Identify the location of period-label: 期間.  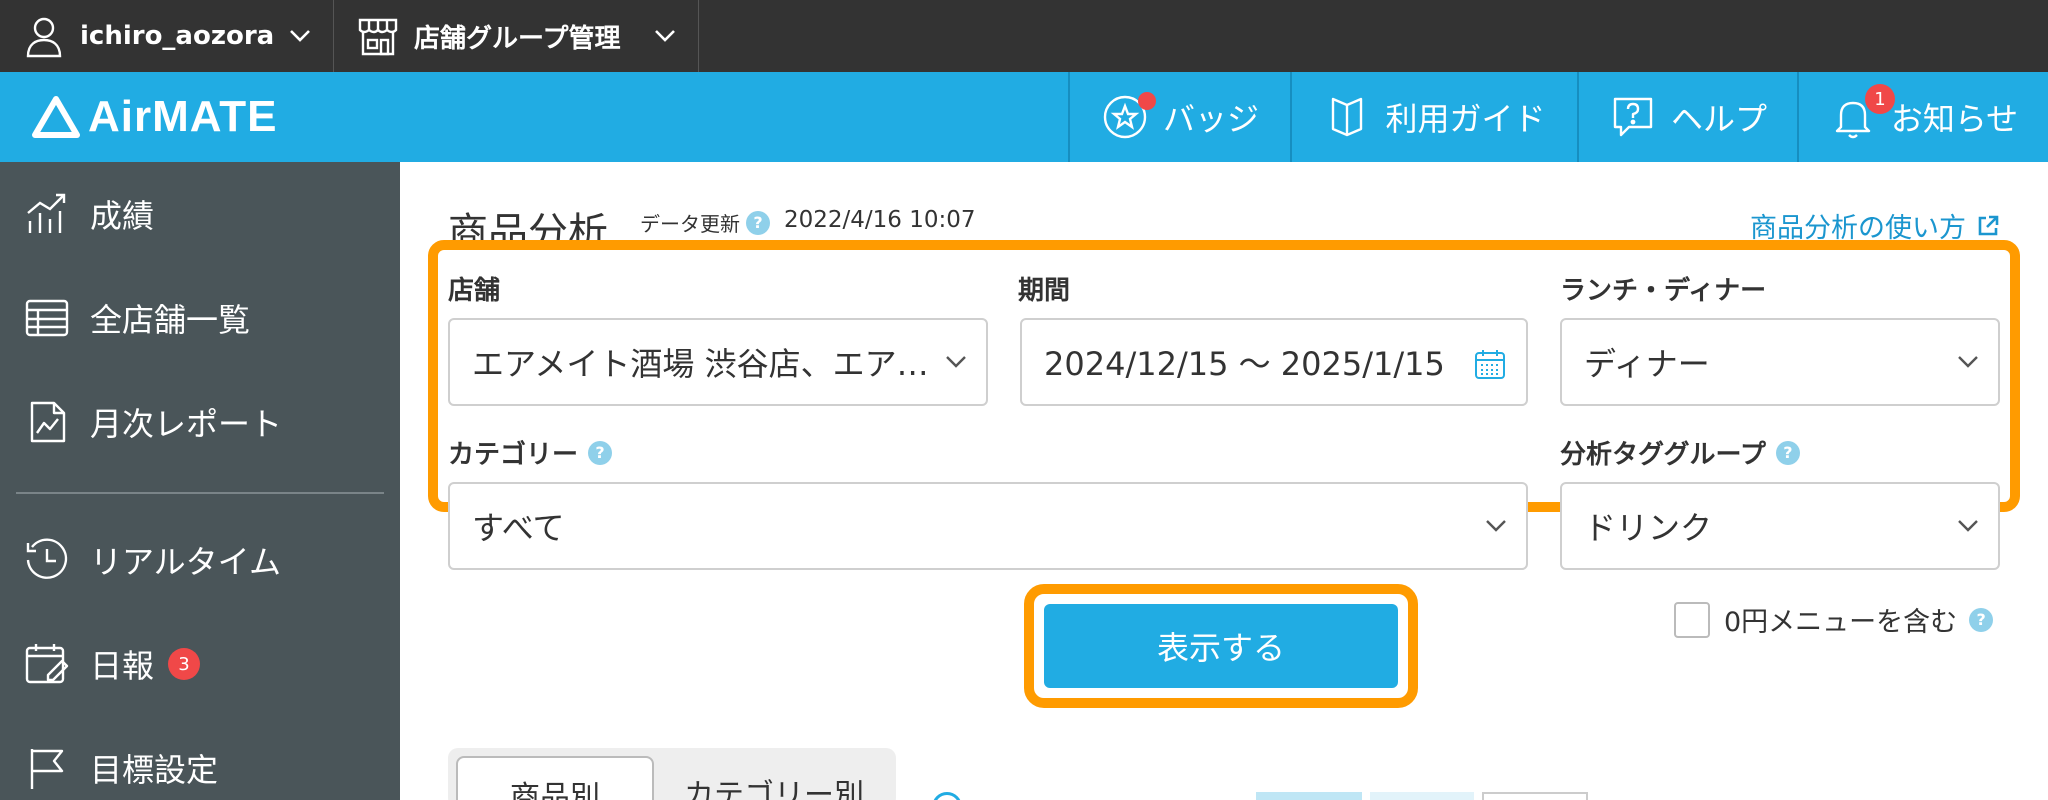
(1044, 291).